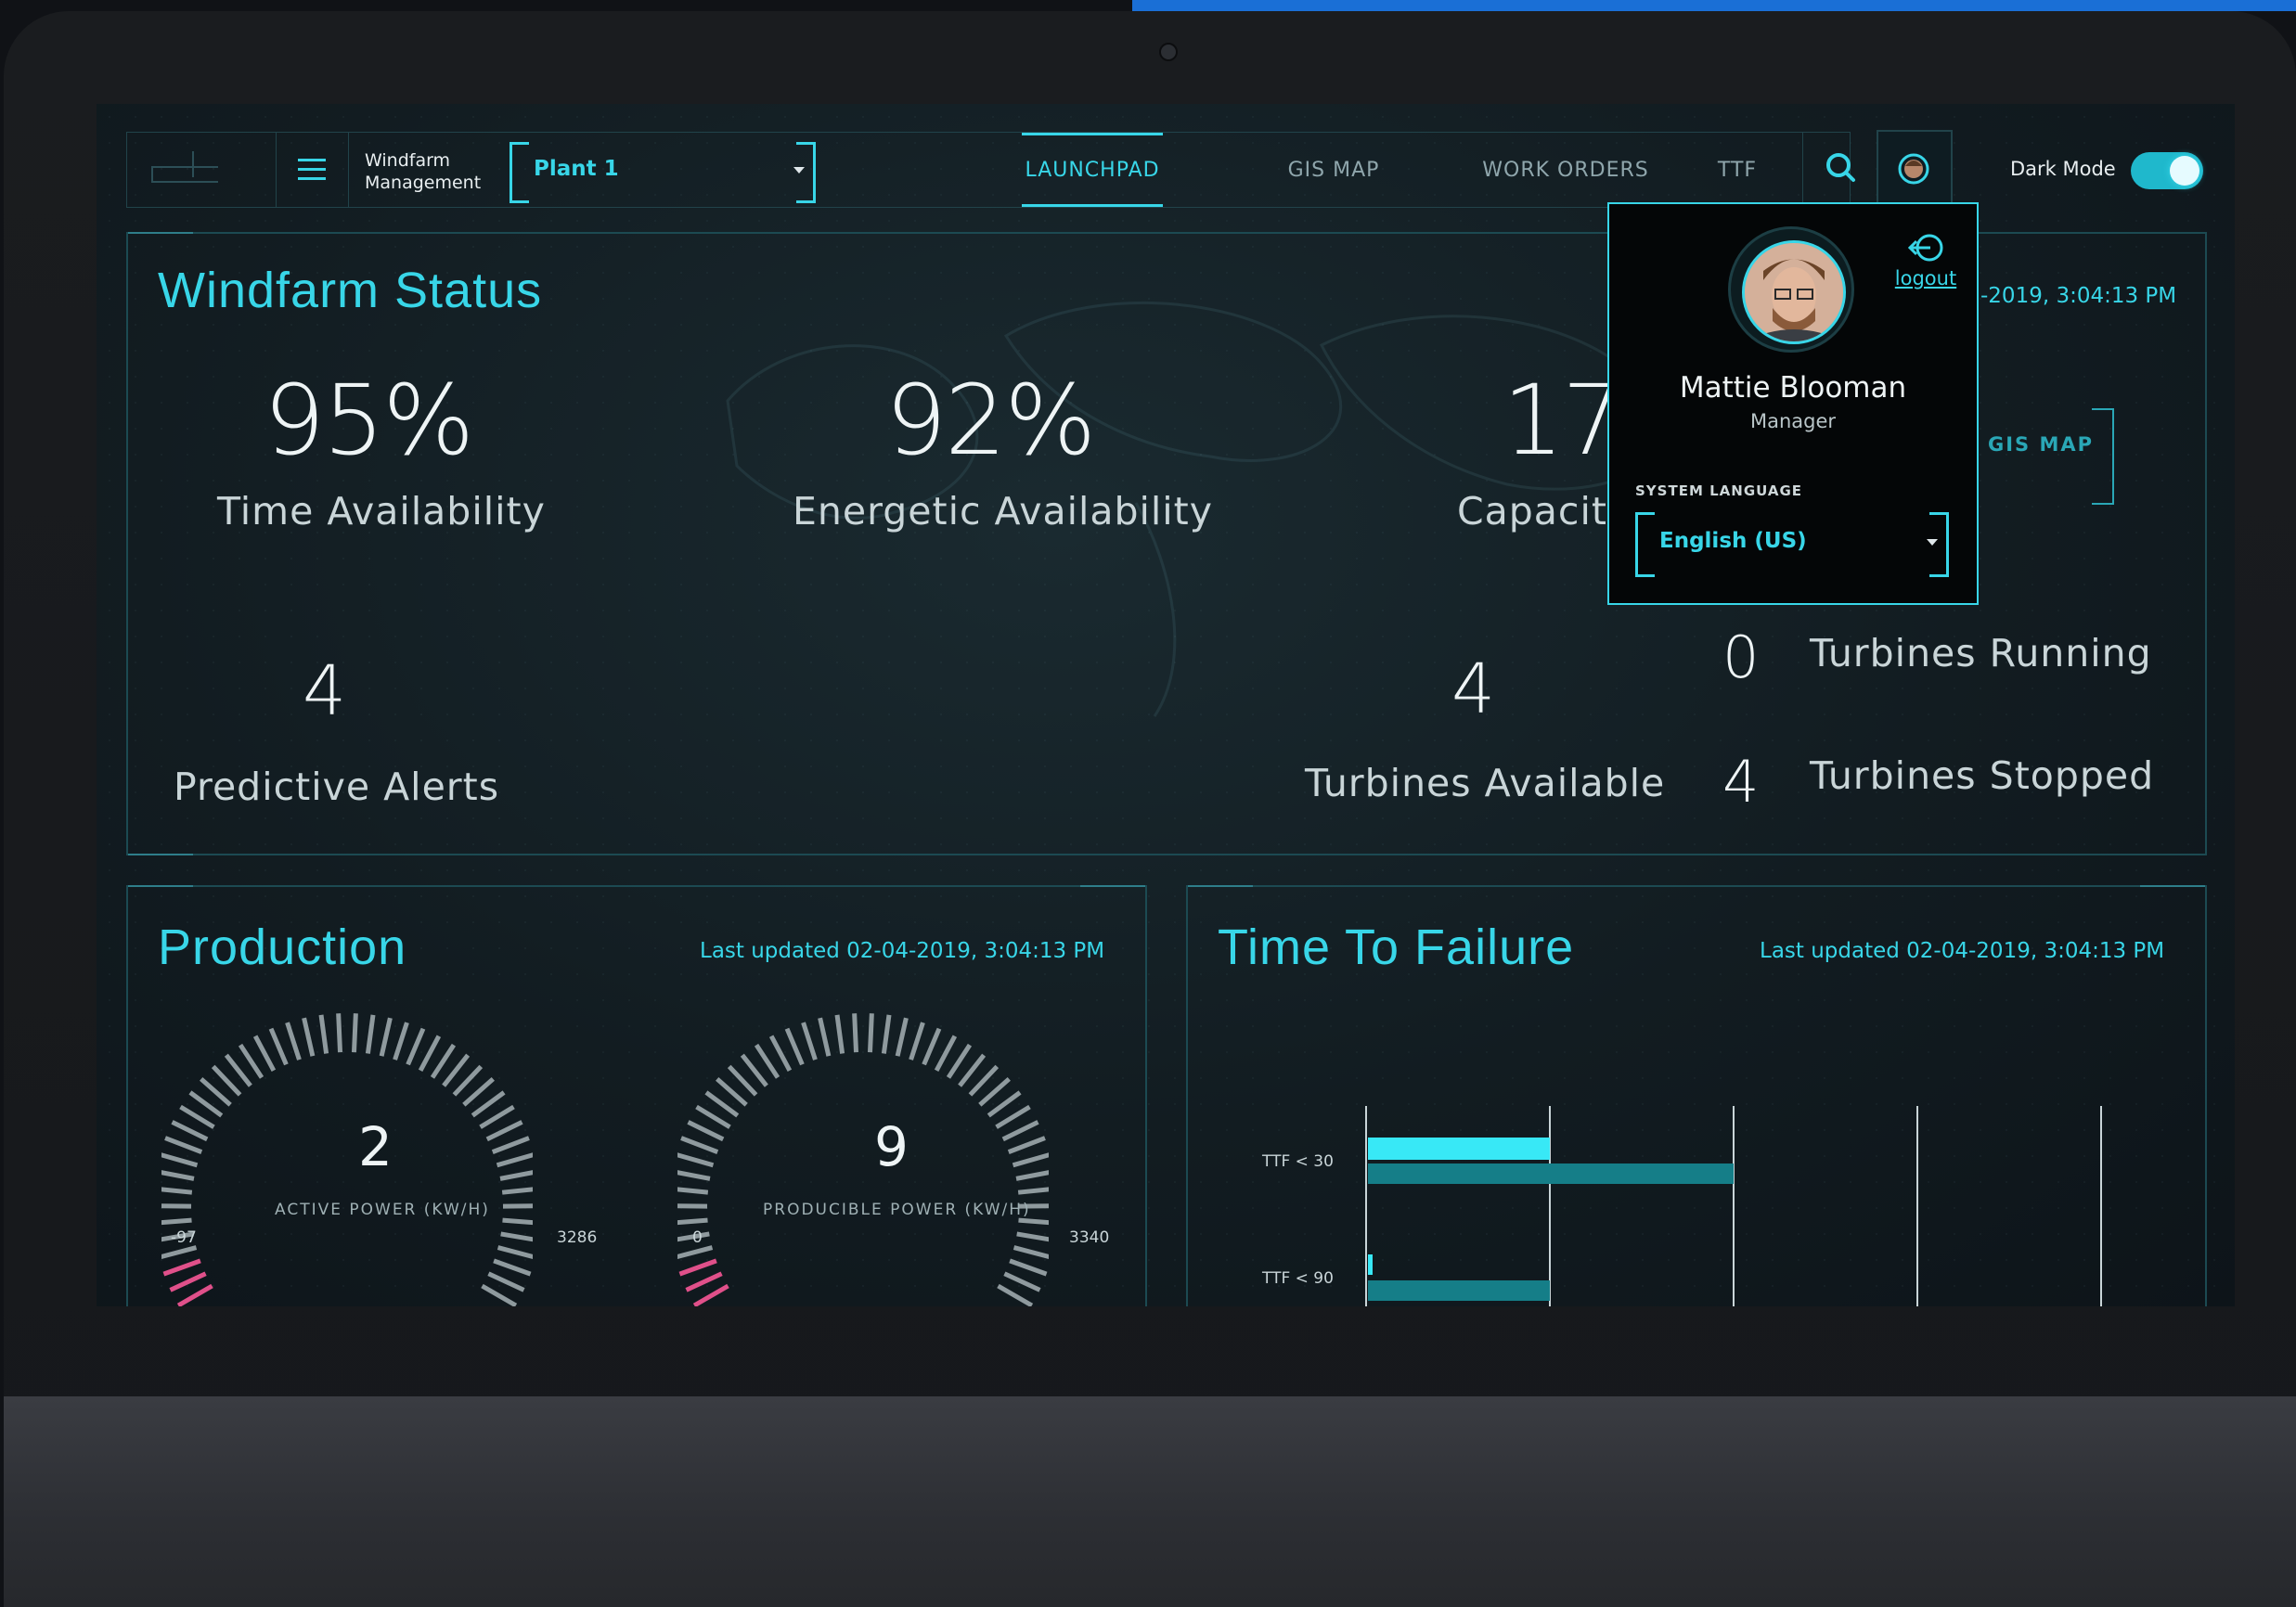 This screenshot has width=2296, height=1607. I want to click on predictive-alerts-value: 4, so click(325, 691).